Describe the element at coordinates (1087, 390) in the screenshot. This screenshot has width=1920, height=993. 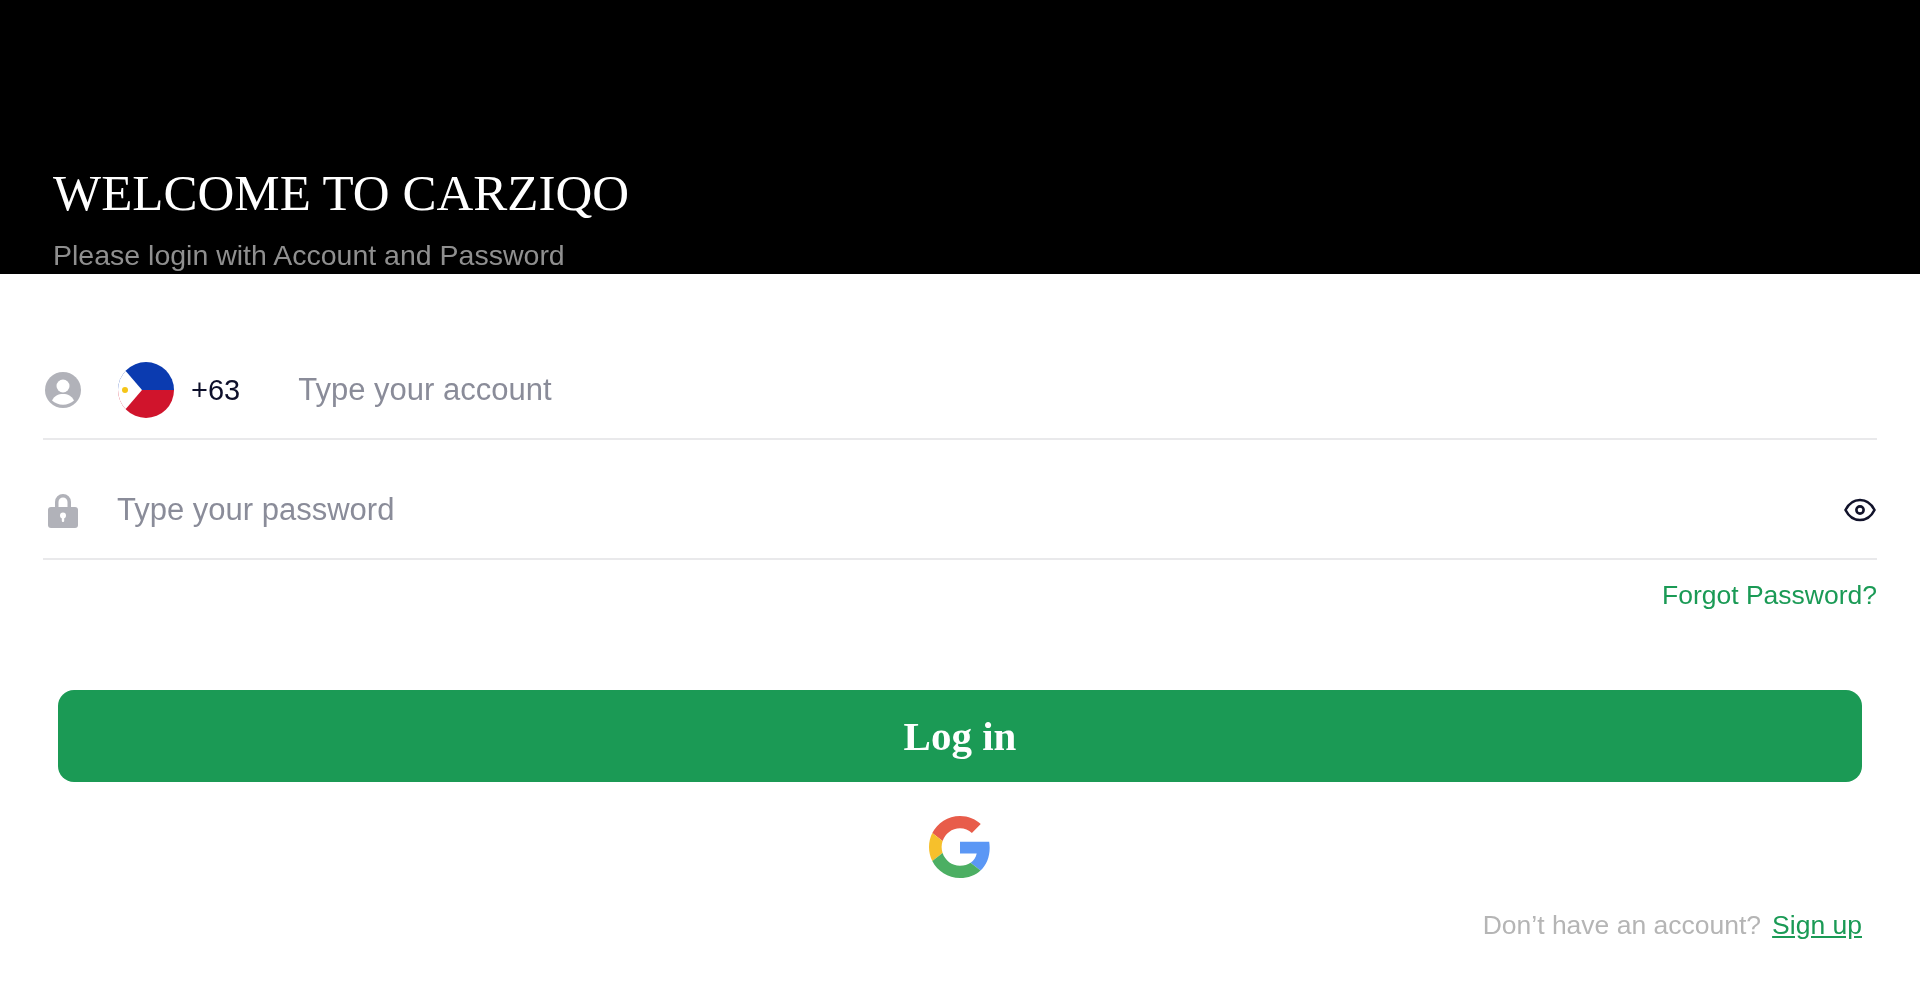
I see `account-input: Type your account` at that location.